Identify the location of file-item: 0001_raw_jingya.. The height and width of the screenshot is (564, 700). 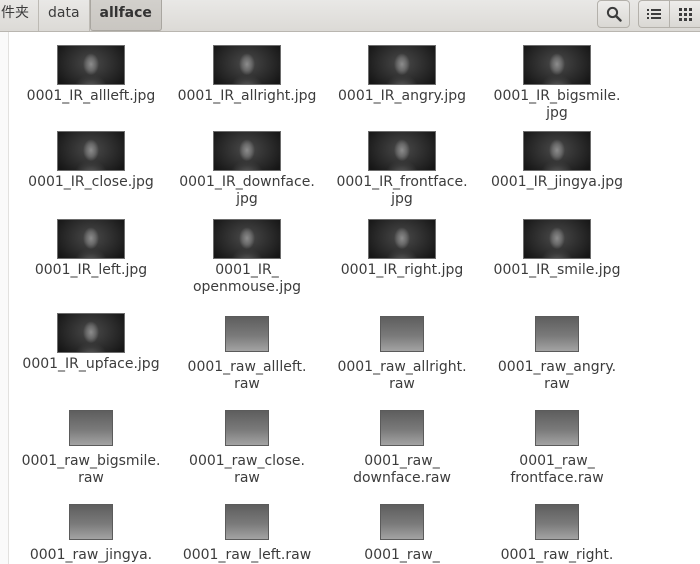
(91, 534).